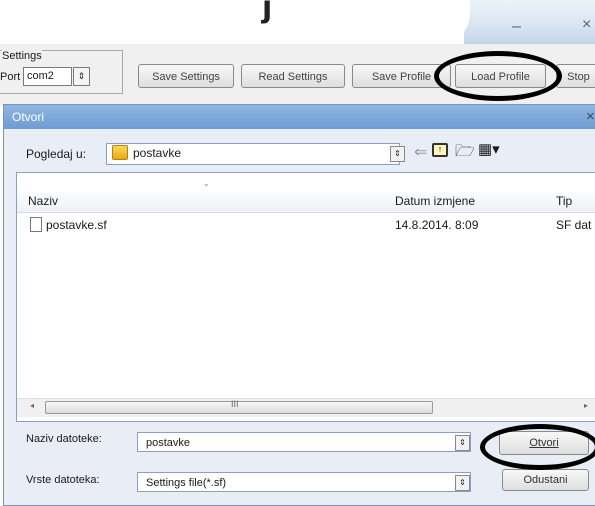 Image resolution: width=595 pixels, height=506 pixels. Describe the element at coordinates (304, 442) in the screenshot. I see `filename-input: postavke` at that location.